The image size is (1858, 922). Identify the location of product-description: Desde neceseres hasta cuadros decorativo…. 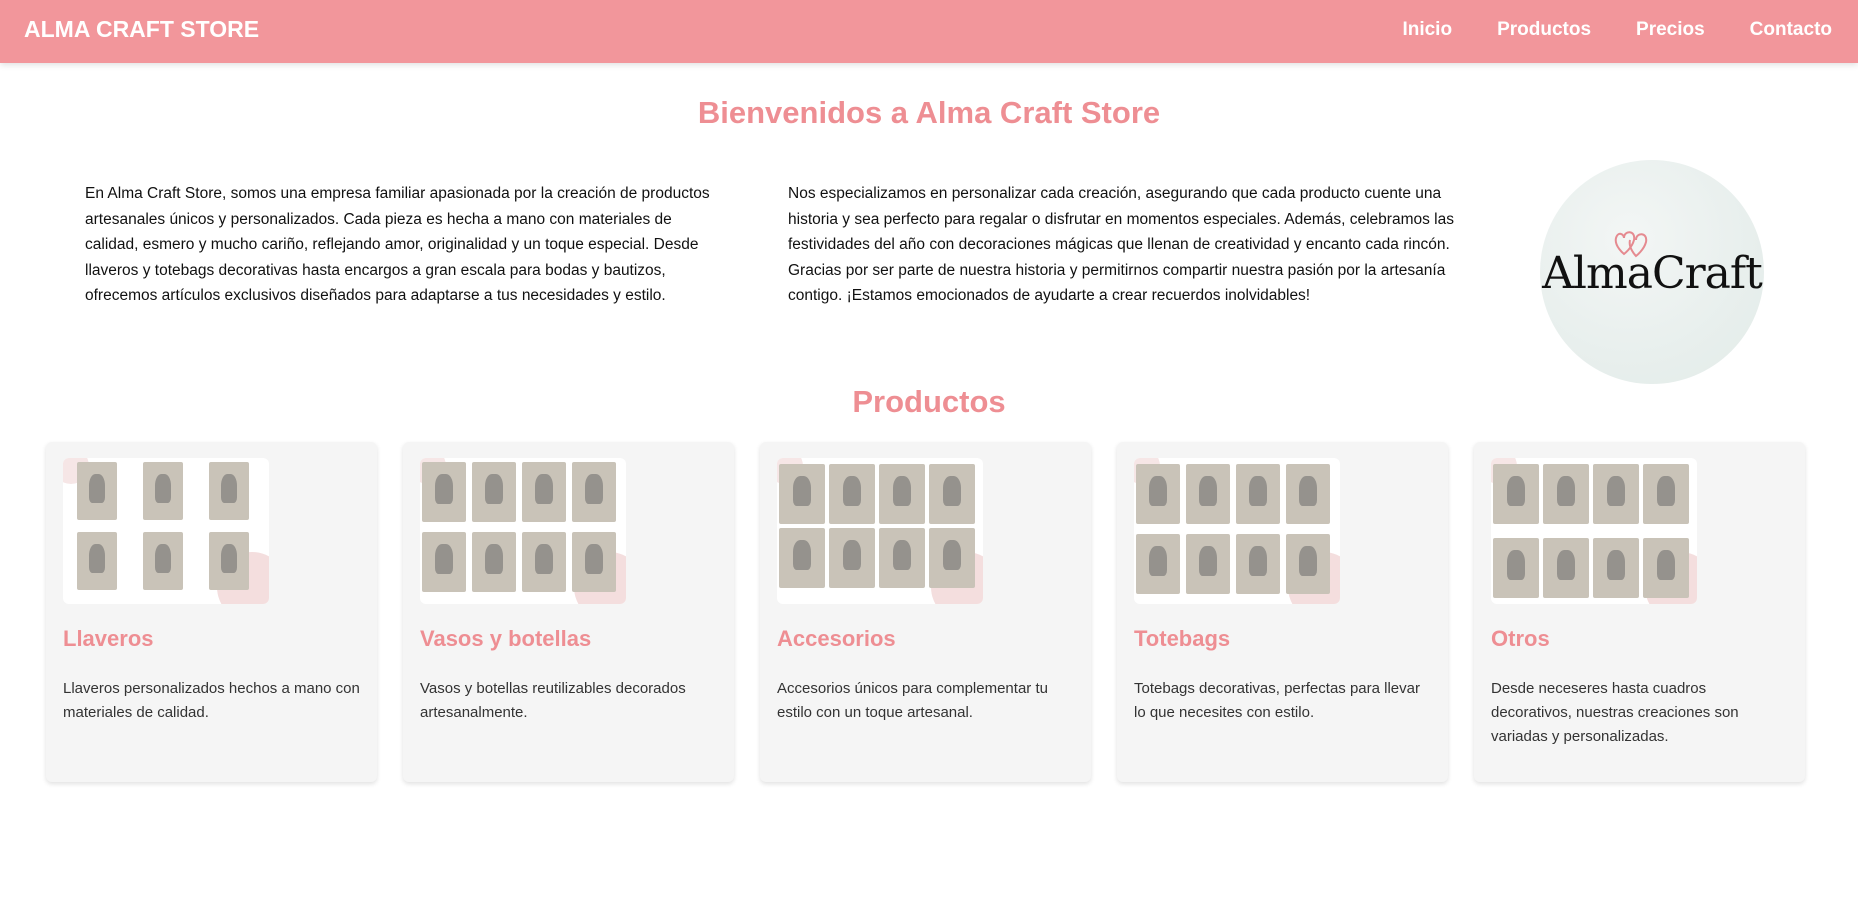
(1615, 712).